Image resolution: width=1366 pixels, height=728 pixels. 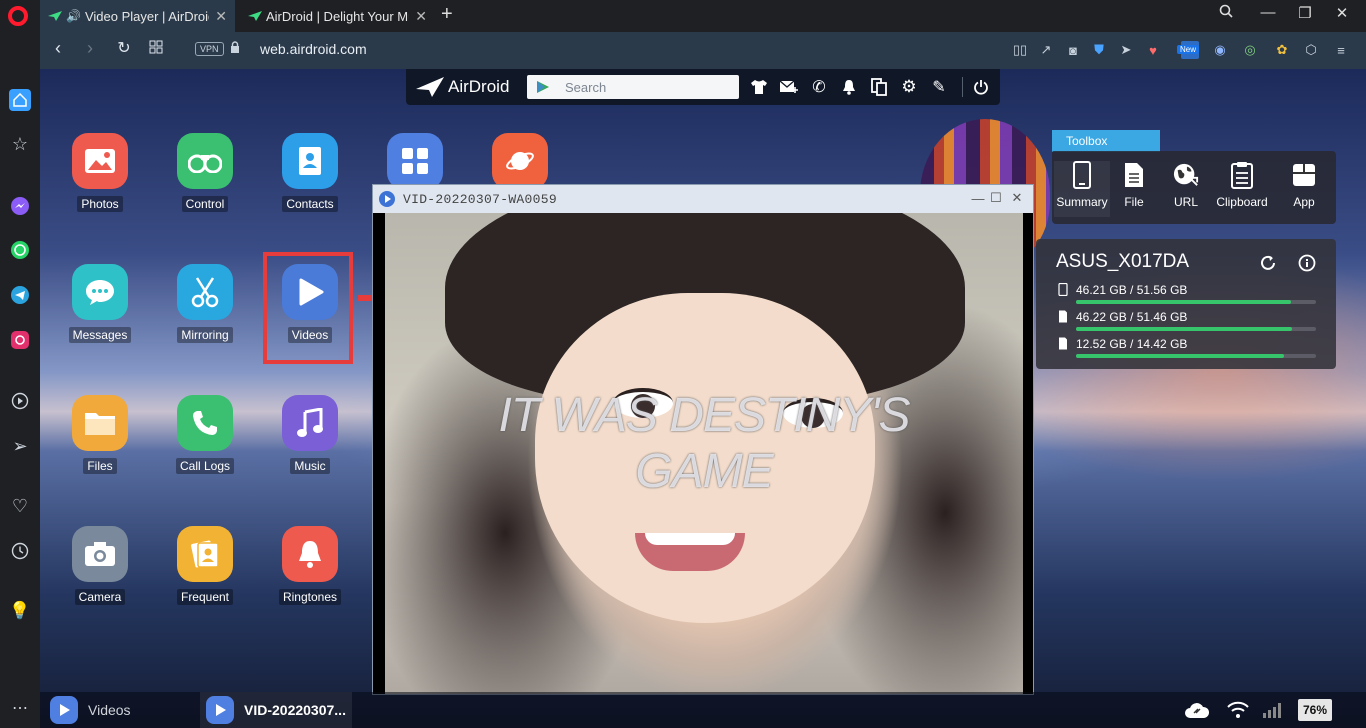 What do you see at coordinates (879, 87) in the screenshot?
I see `device-files-icon` at bounding box center [879, 87].